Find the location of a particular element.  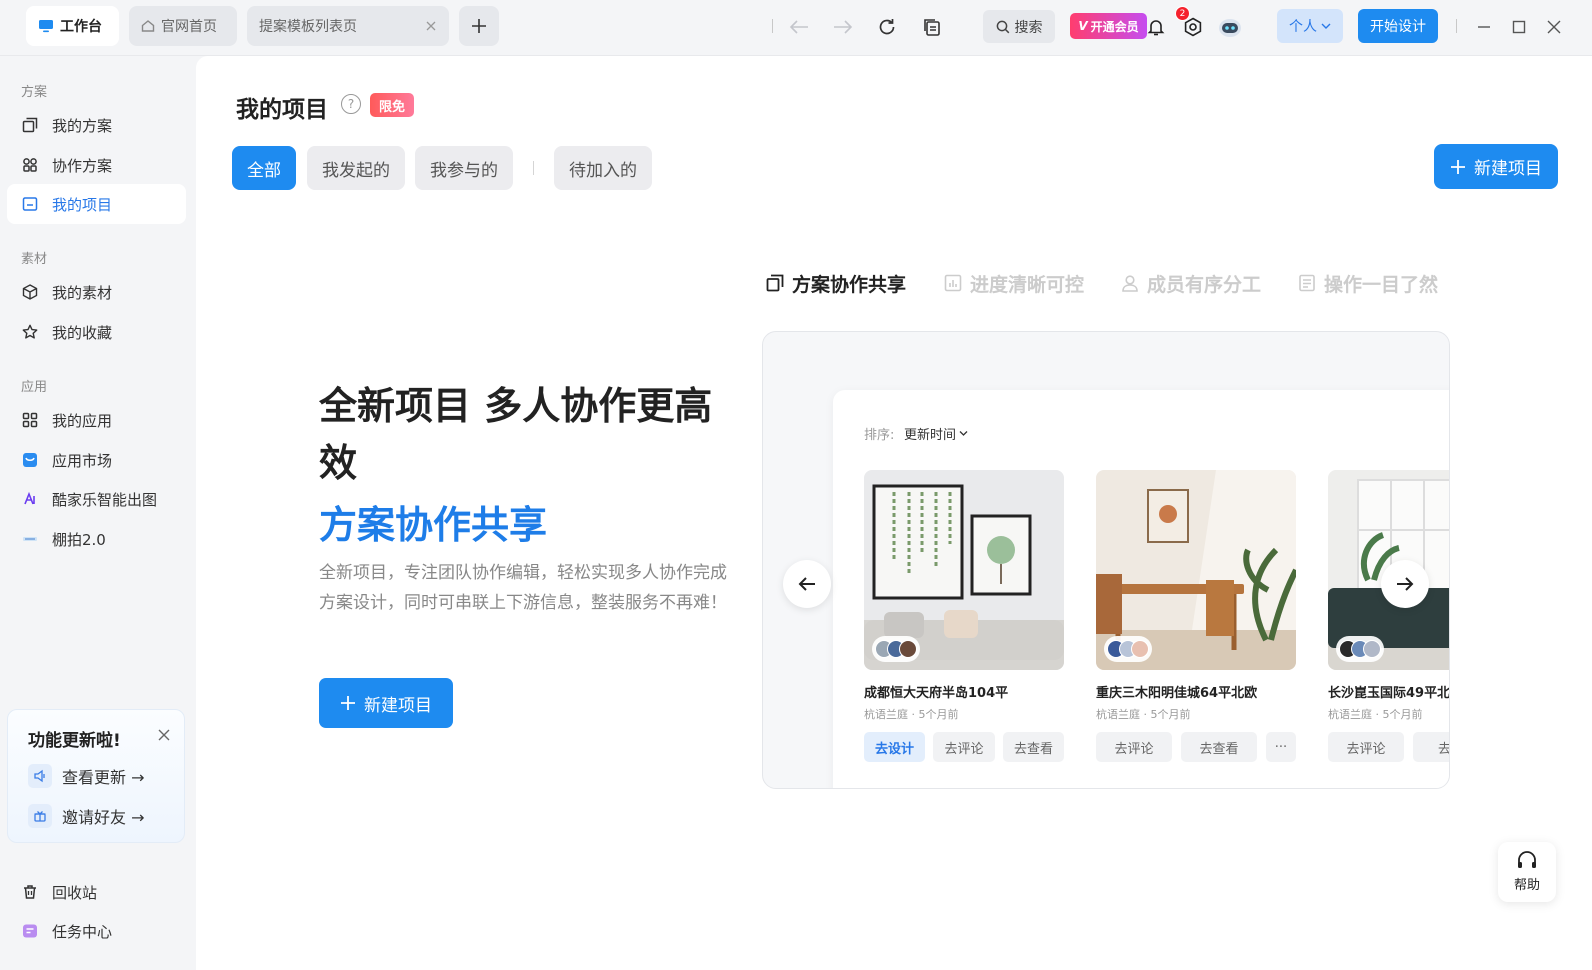

sidebar-item-studio: 棚拍2.0 is located at coordinates (96, 539).